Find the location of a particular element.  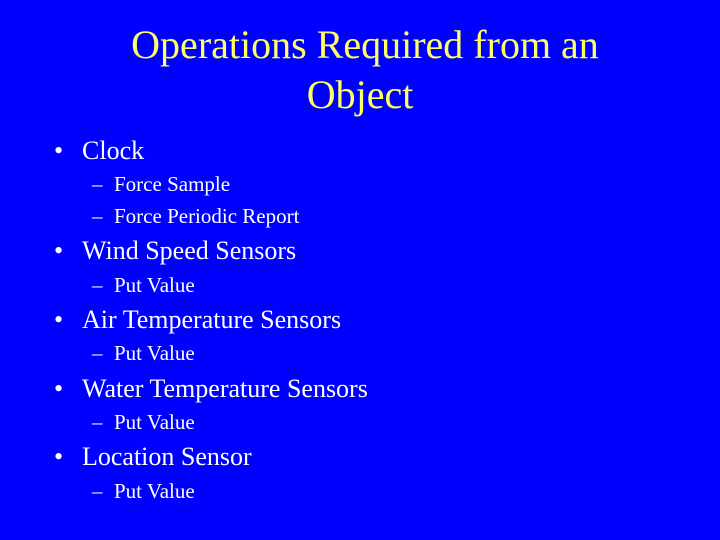

bullet-item: • Water Temperature Sensors is located at coordinates (211, 389).